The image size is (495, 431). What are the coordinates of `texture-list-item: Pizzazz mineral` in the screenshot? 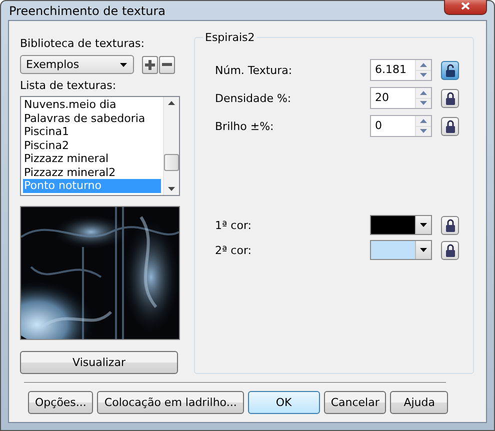 It's located at (92, 159).